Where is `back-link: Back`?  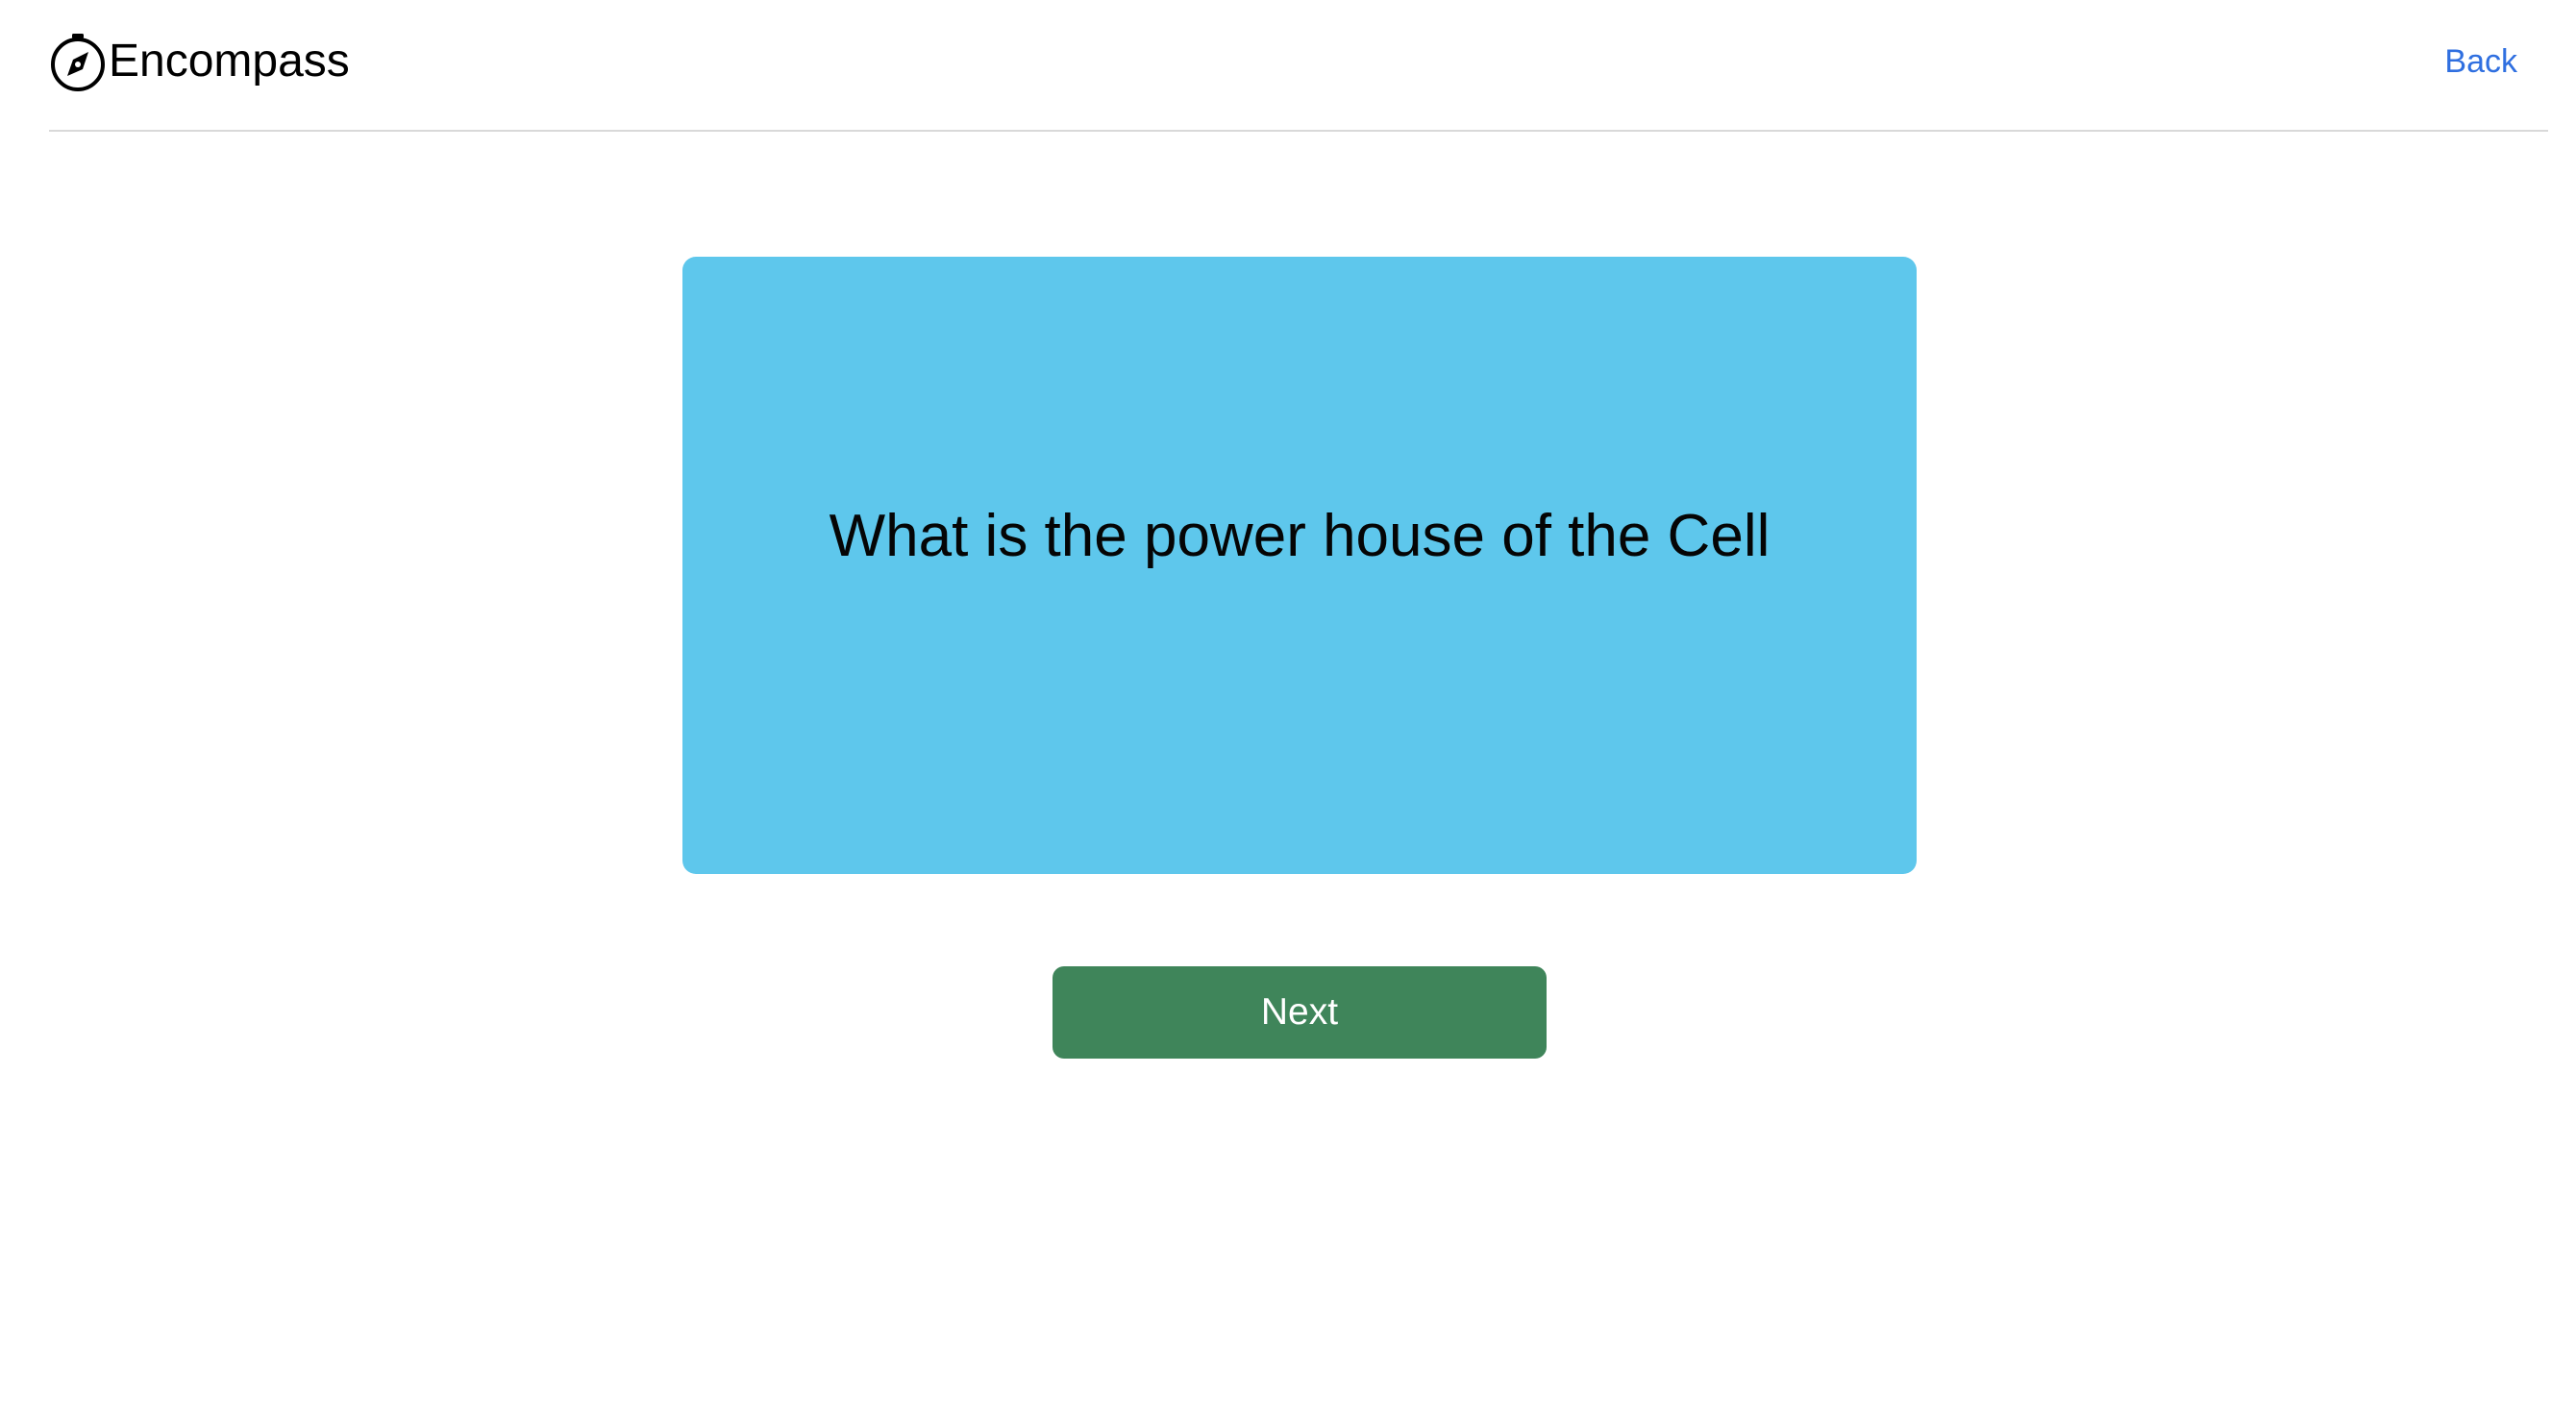
back-link: Back is located at coordinates (2480, 61).